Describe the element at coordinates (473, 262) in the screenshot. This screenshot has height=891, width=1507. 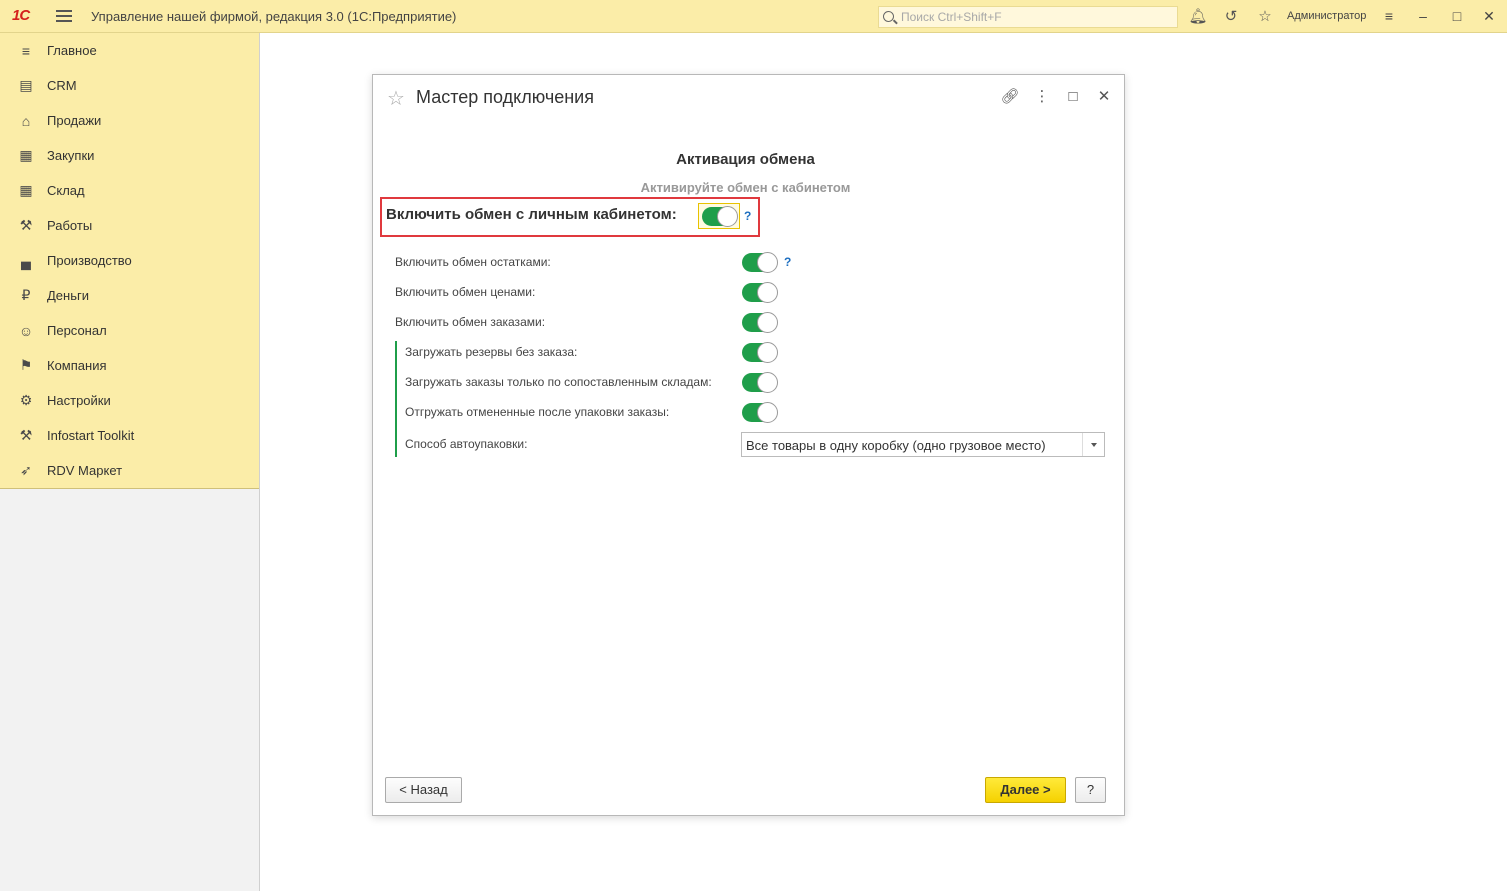
I see `toggle-label: Включить обмен остатками:` at that location.